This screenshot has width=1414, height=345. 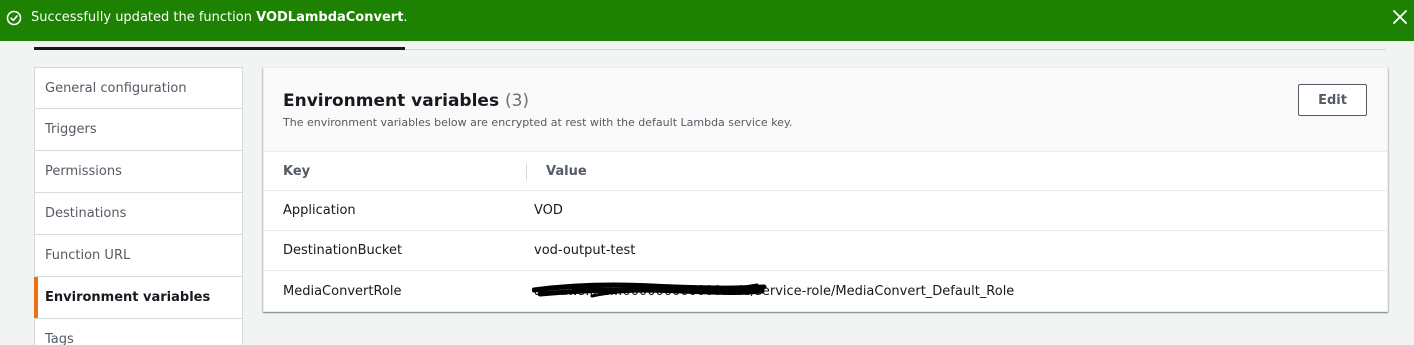 What do you see at coordinates (138, 332) in the screenshot?
I see `nav-item-tags: Tags` at bounding box center [138, 332].